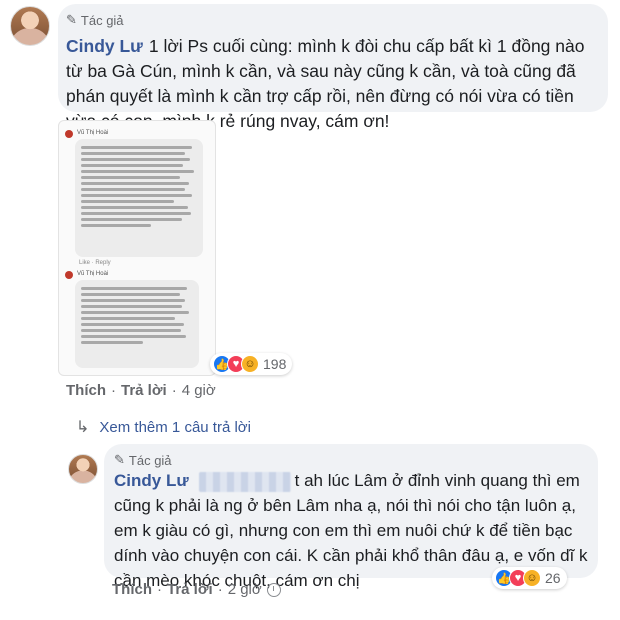  I want to click on reply-badge-label: Tác giả, so click(150, 460).